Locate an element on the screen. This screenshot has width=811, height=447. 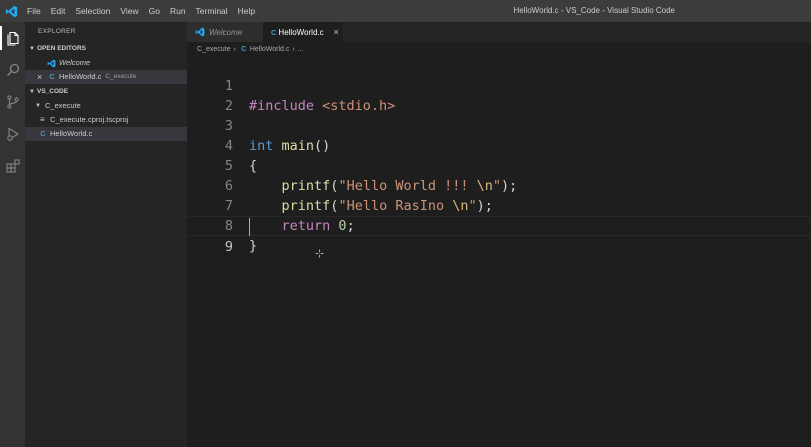
file-item-cproj: ≡ C_execute.cproj.tscproj is located at coordinates (106, 120).